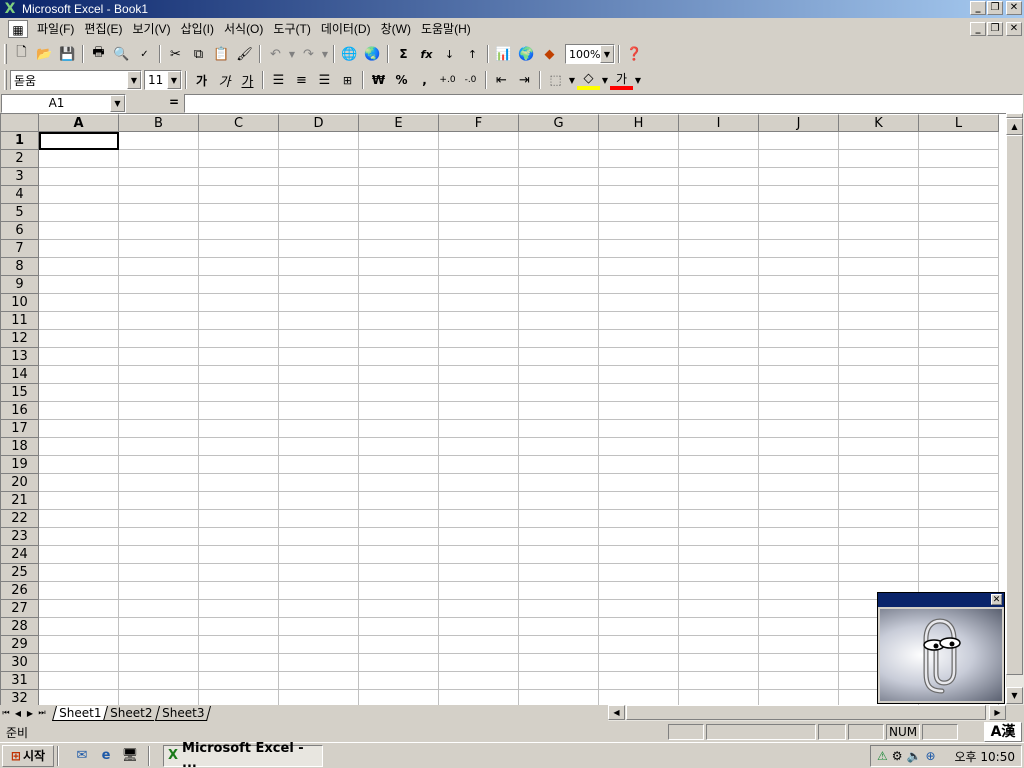 This screenshot has height=768, width=1024. Describe the element at coordinates (346, 29) in the screenshot. I see `menu-data: 데이터(D)` at that location.